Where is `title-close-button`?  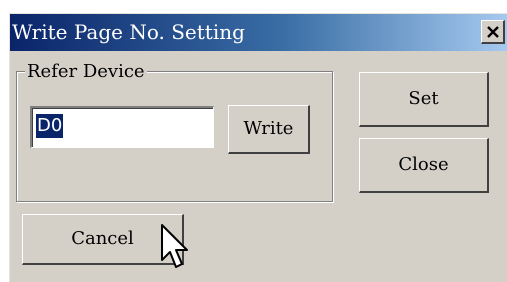
title-close-button is located at coordinates (493, 32).